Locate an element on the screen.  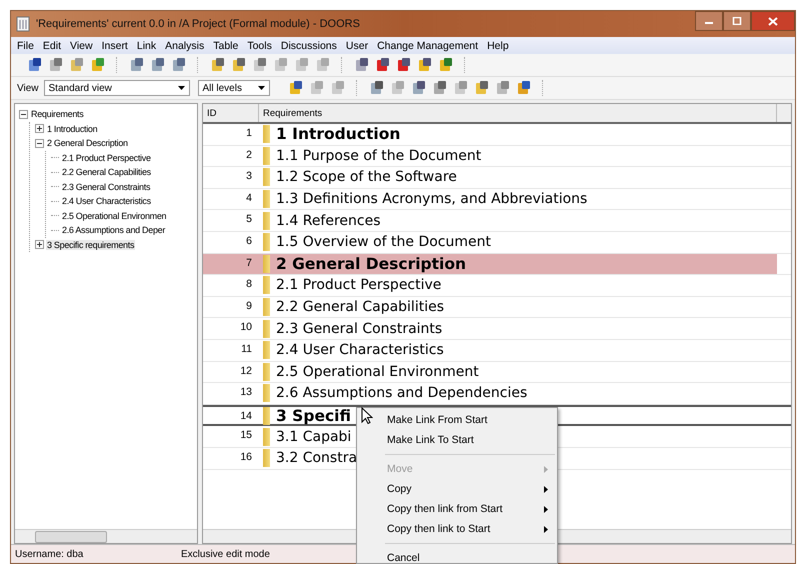
id-cell-text: 4 is located at coordinates (249, 198).